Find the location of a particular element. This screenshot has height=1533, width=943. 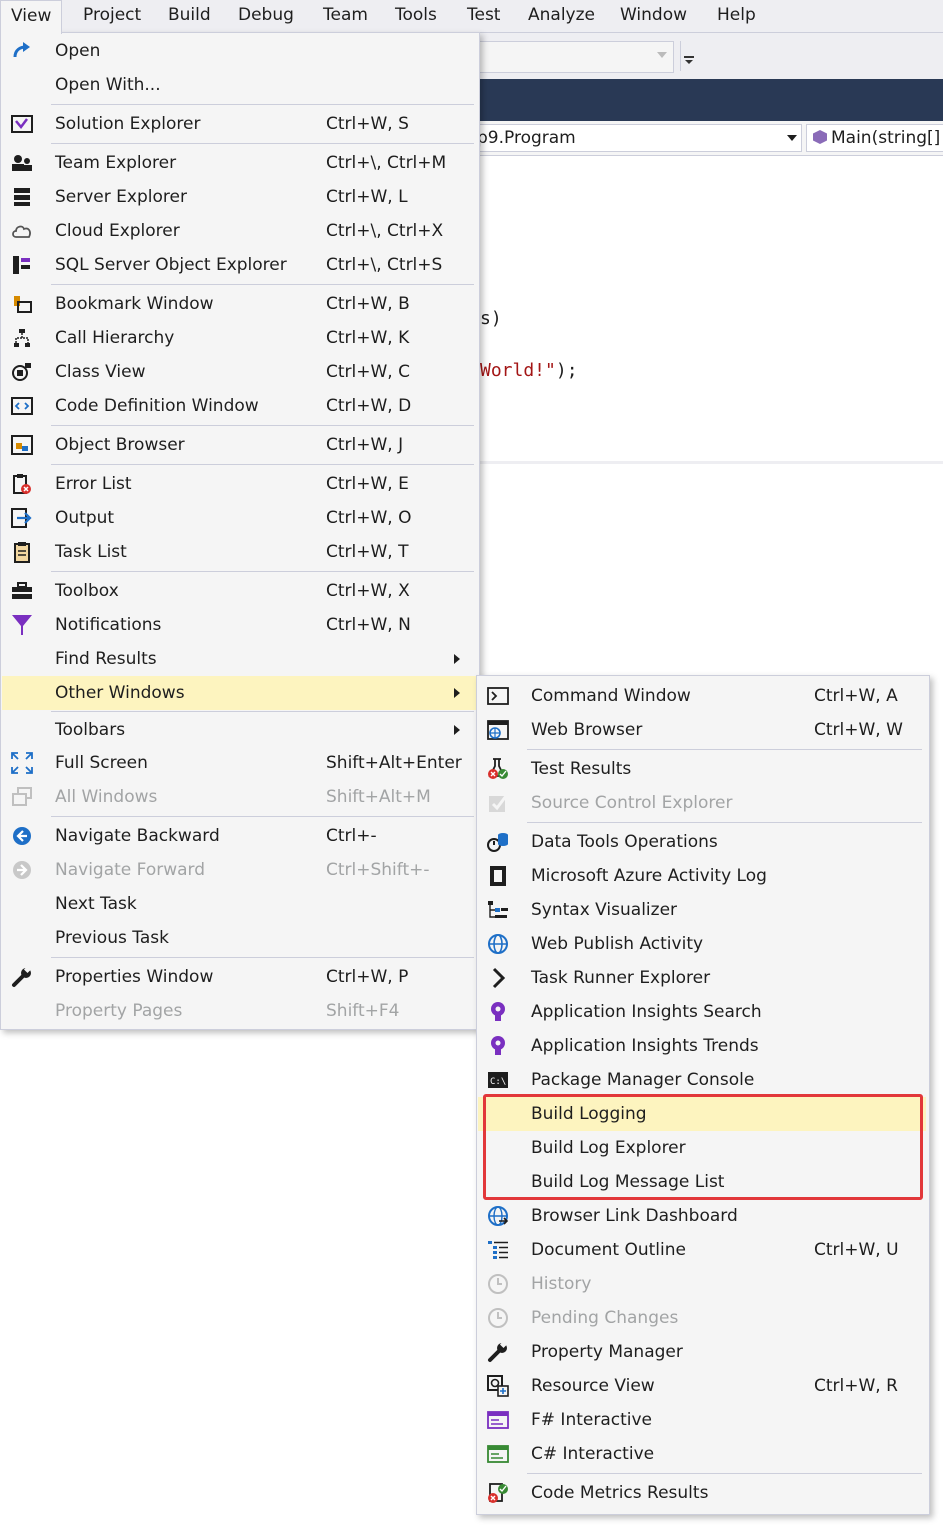

menu-item-object-browser: Object Browser Ctrl+W, J is located at coordinates (239, 445).